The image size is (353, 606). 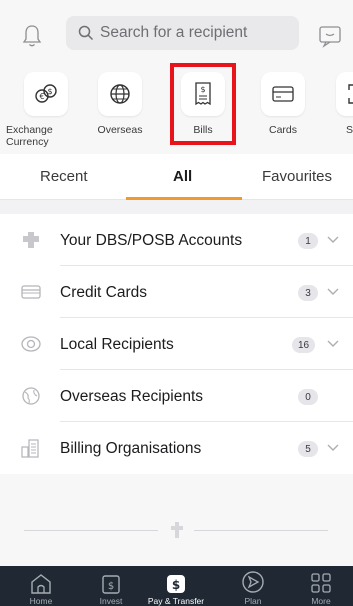 What do you see at coordinates (151, 240) in the screenshot?
I see `list-item-label: Your DBS/POSB Accounts` at bounding box center [151, 240].